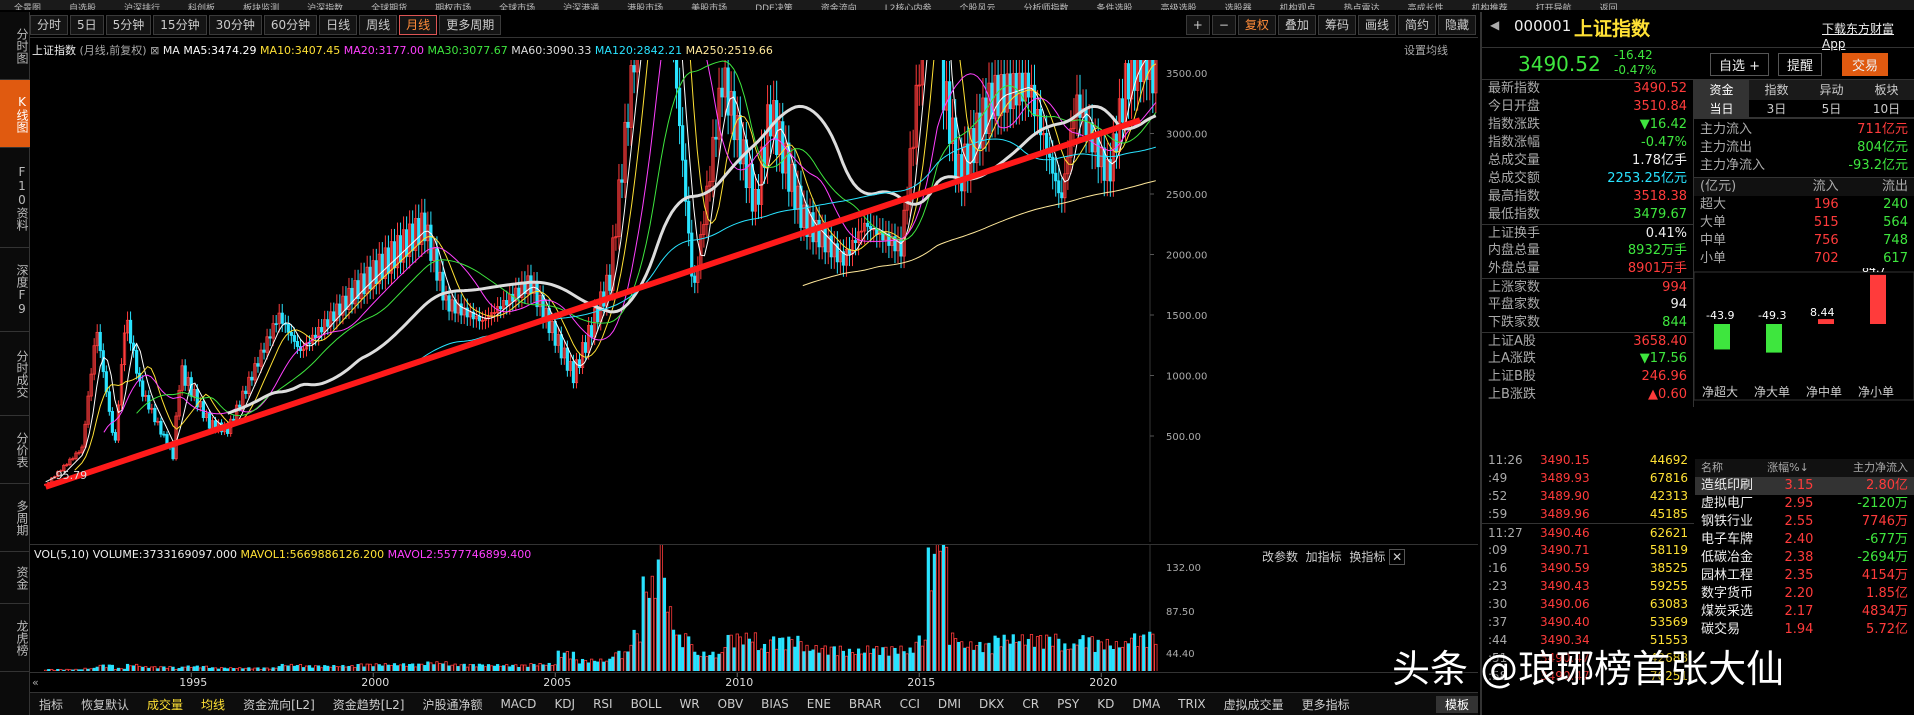  I want to click on sector-row: 造纸印刷 3.15 2.80亿, so click(1804, 486).